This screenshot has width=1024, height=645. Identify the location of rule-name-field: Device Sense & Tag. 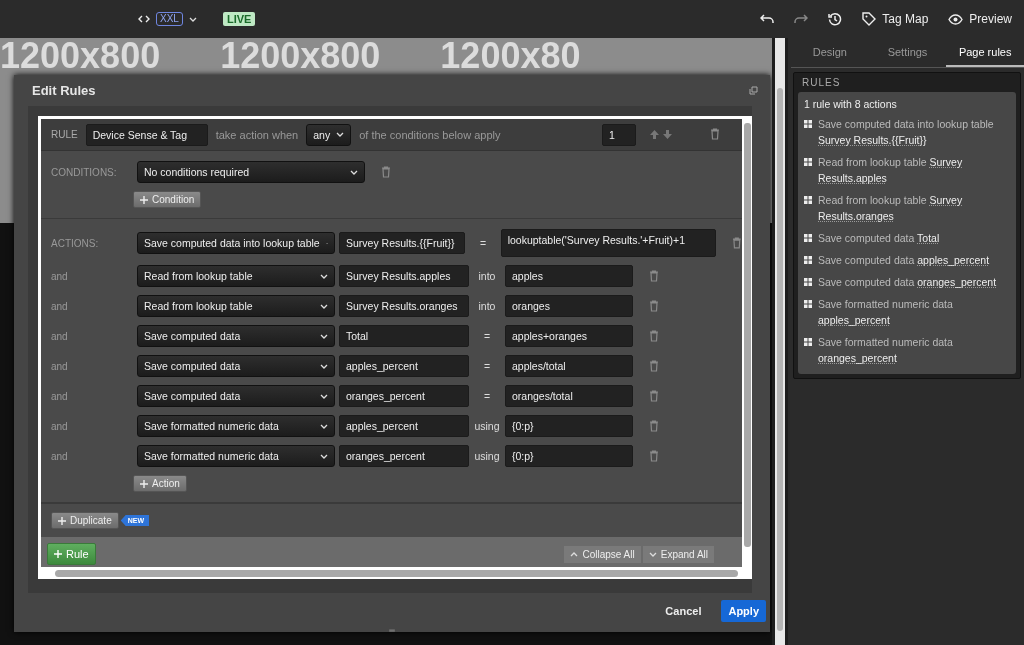
(146, 134).